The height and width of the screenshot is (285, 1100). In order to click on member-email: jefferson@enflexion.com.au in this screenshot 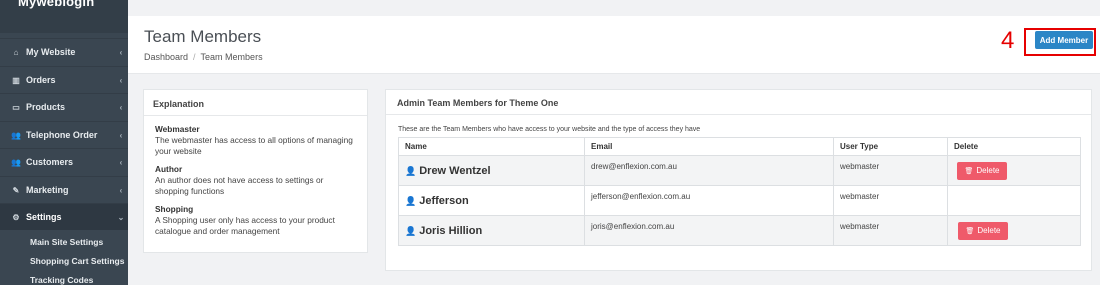, I will do `click(709, 200)`.